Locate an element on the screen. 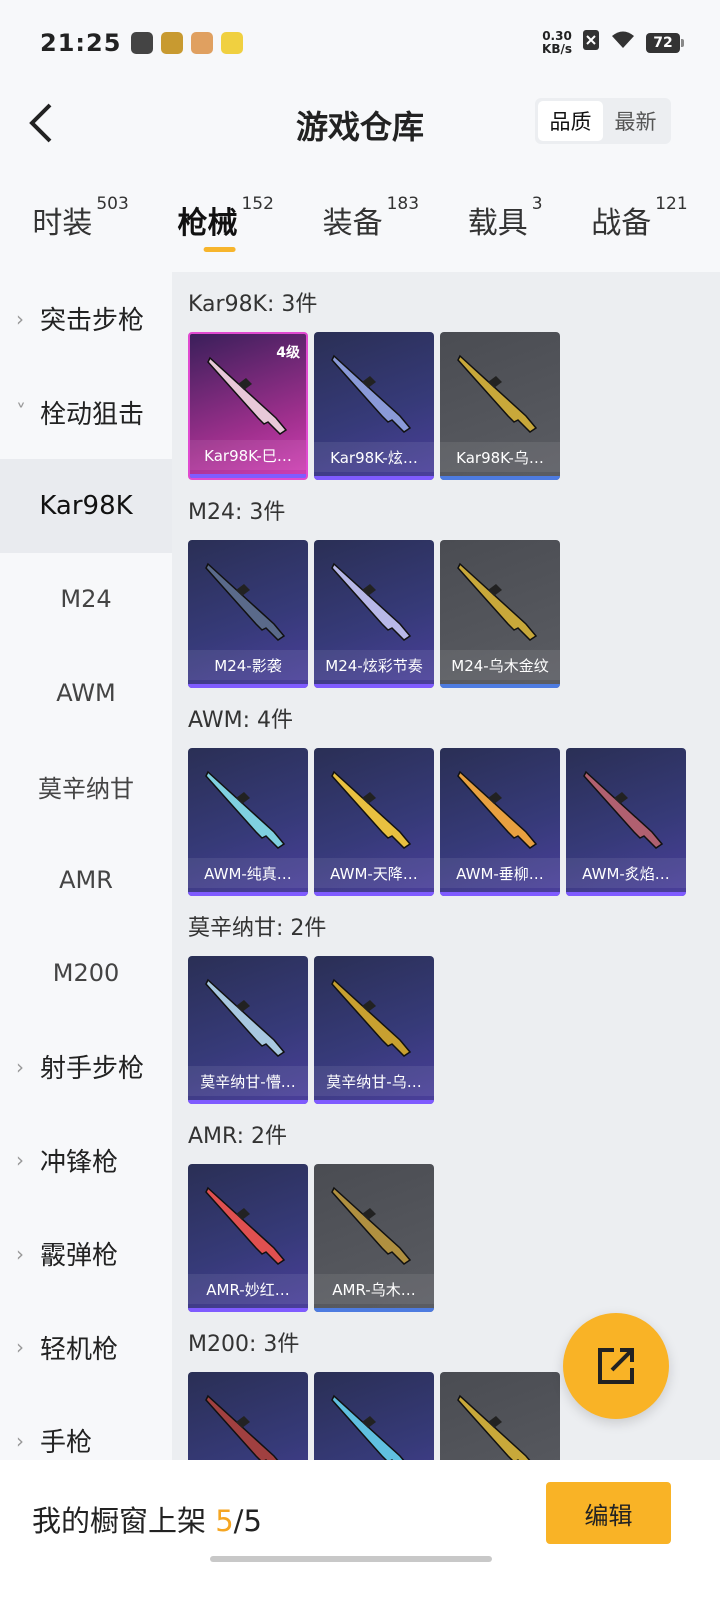  chevron-left-icon is located at coordinates (40, 123).